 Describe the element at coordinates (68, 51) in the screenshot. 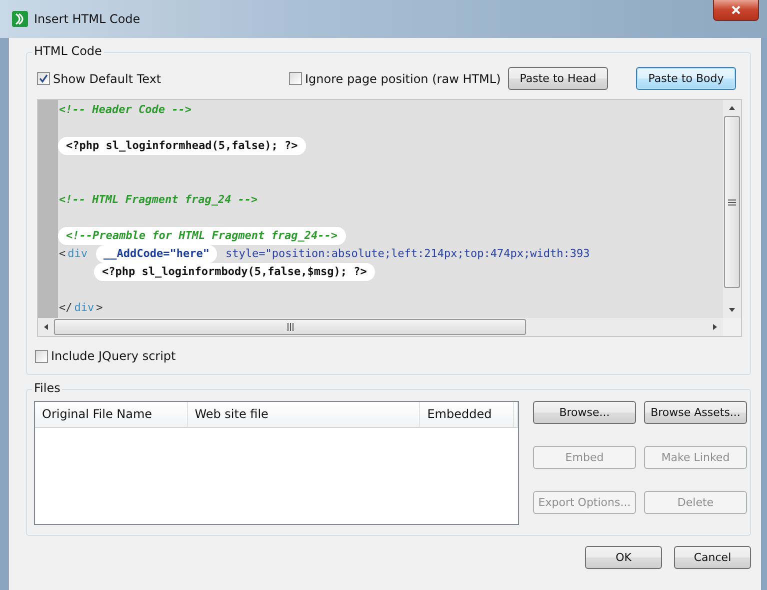

I see `group-title: HTML Code` at that location.